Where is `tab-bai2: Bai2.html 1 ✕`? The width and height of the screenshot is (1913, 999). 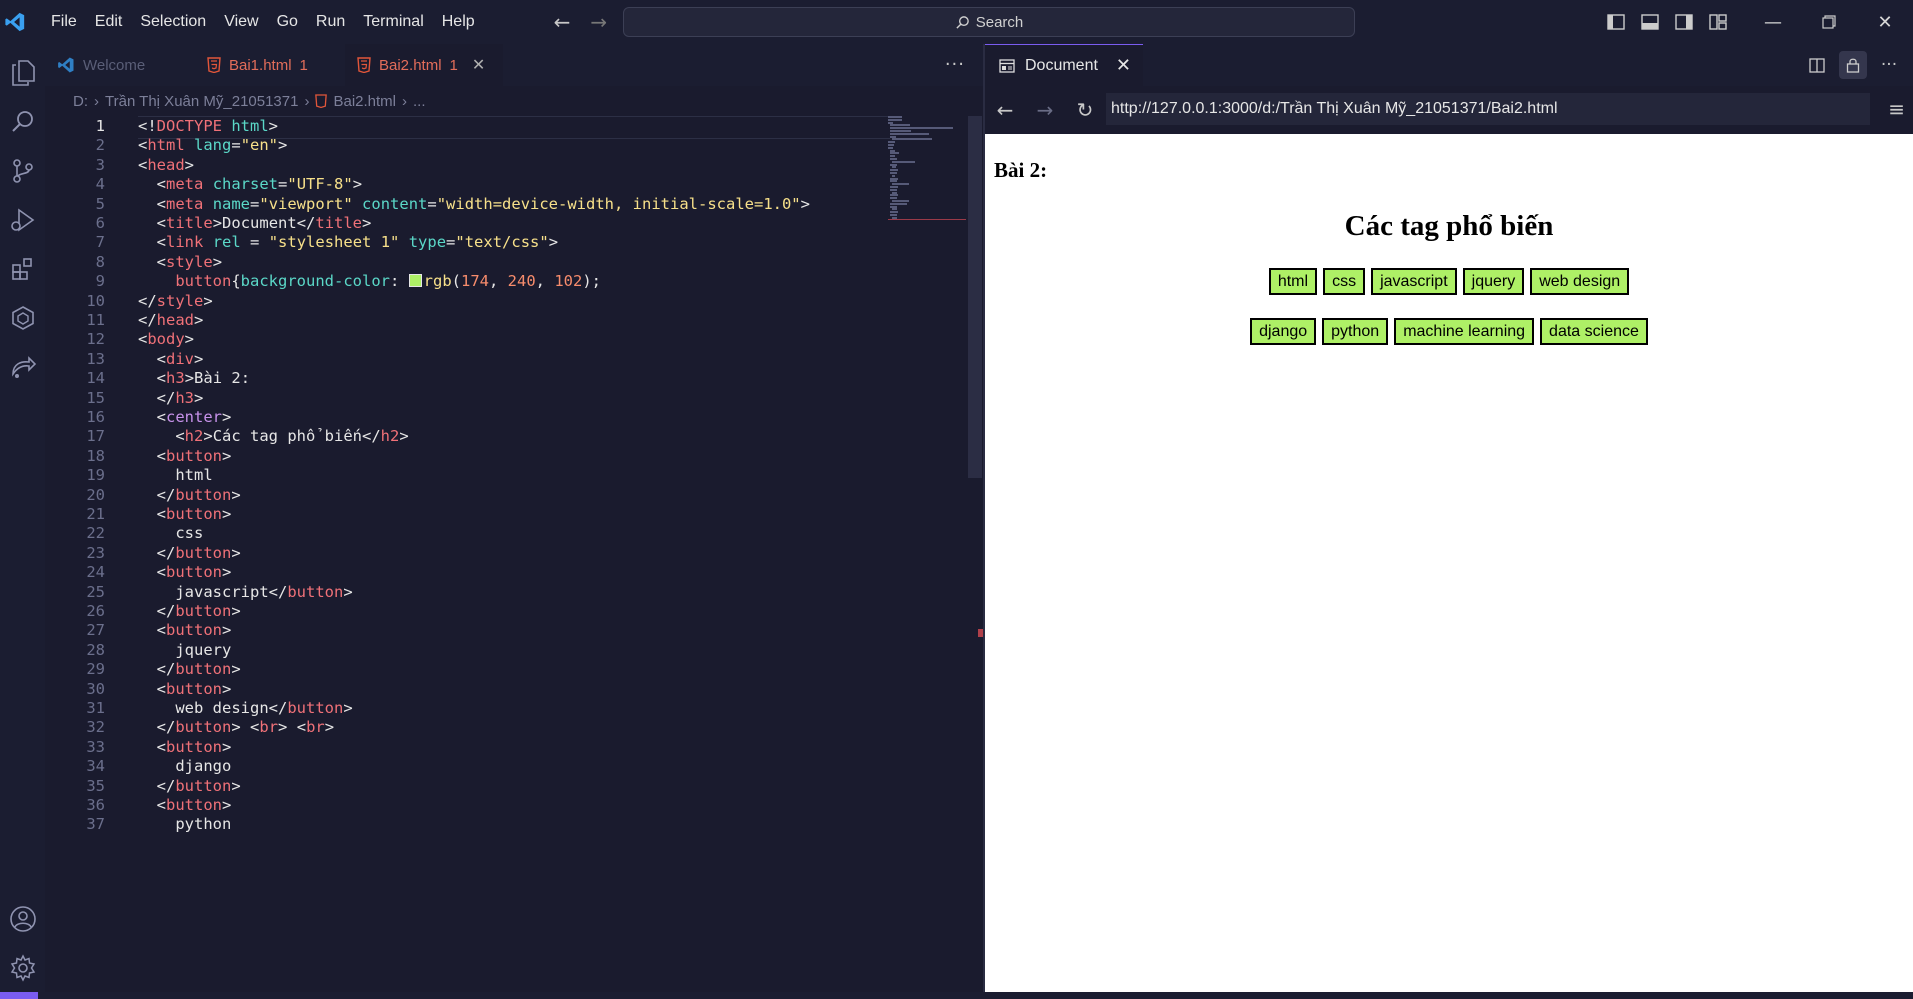 tab-bai2: Bai2.html 1 ✕ is located at coordinates (424, 65).